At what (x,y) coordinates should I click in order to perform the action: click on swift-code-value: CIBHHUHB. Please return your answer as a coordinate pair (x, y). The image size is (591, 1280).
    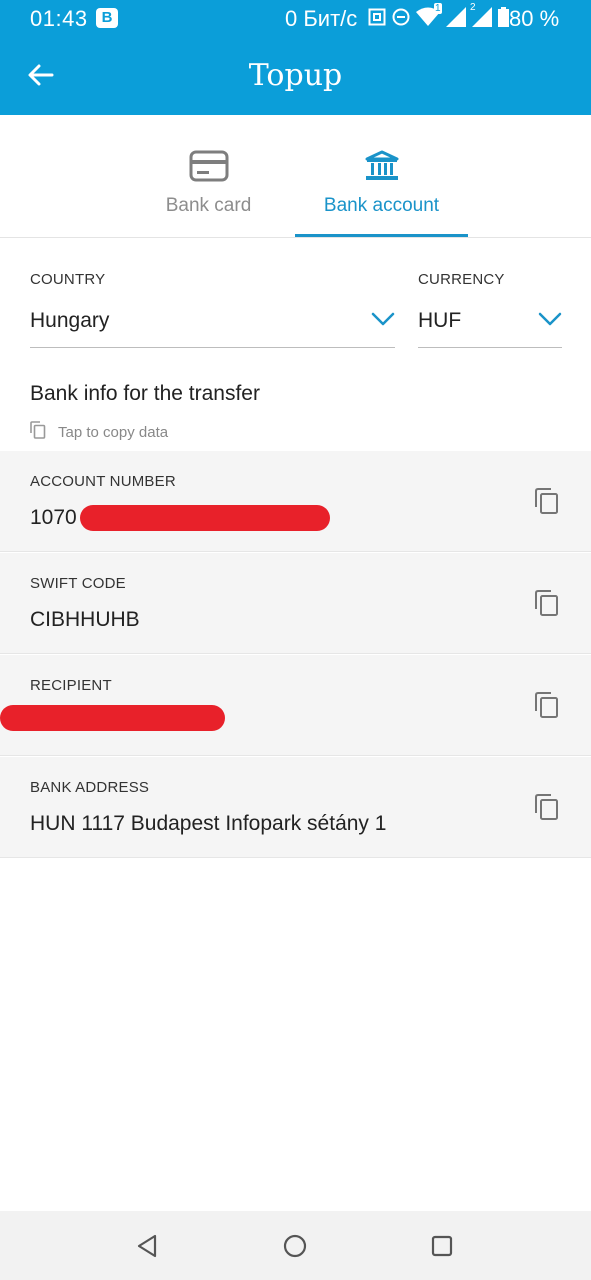
    Looking at the image, I should click on (85, 619).